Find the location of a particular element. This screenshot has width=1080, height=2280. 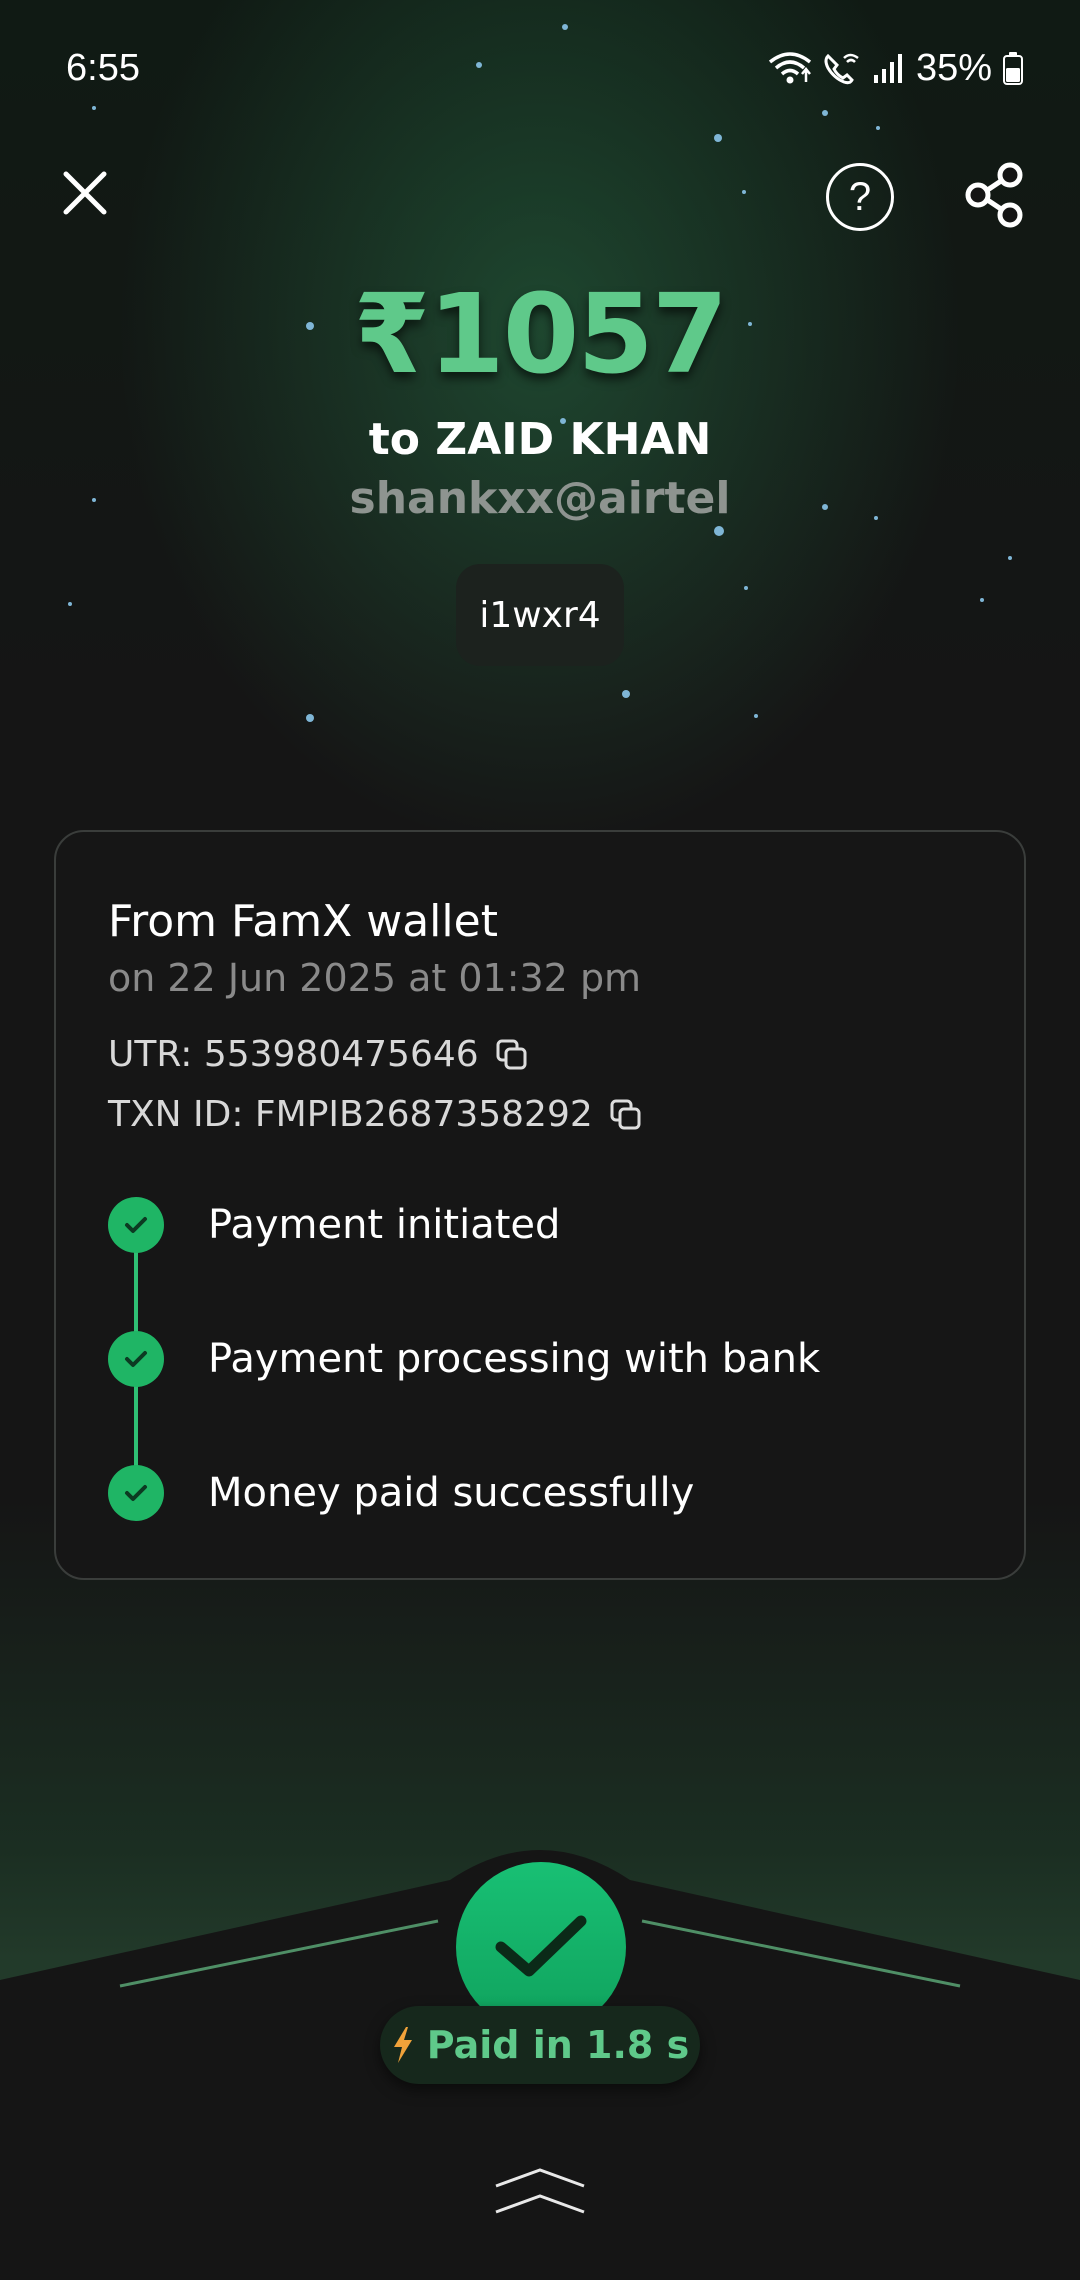

chevron-up-icon is located at coordinates (540, 2191).